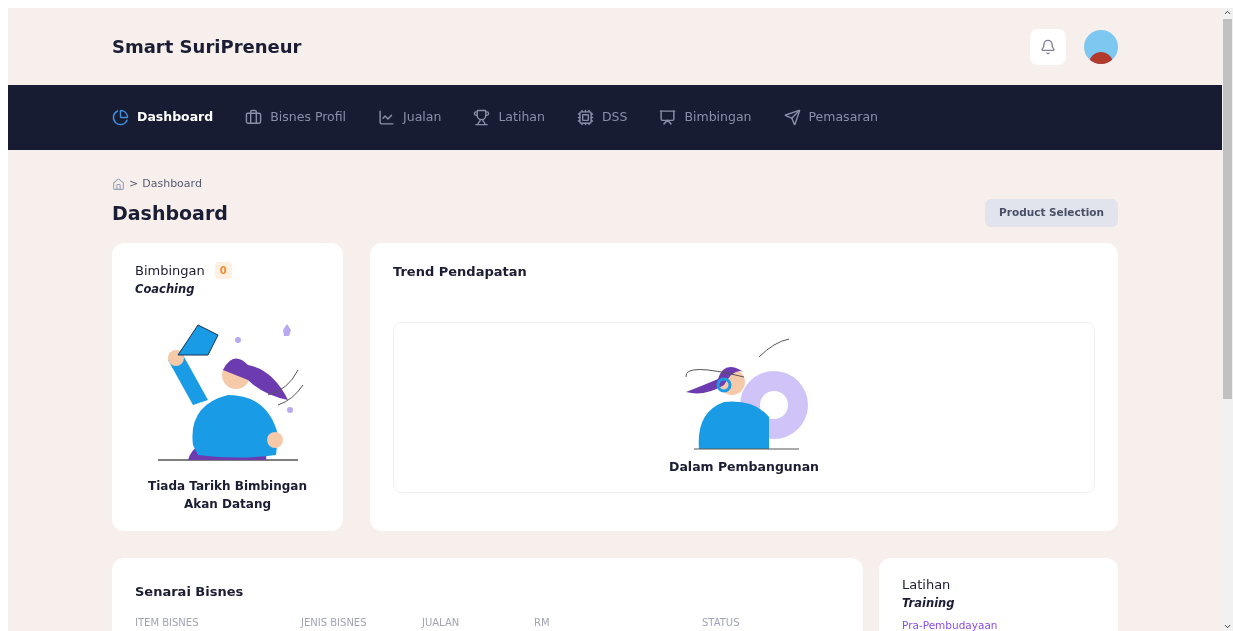 The height and width of the screenshot is (631, 1233). I want to click on page-title: Dashboard, so click(170, 213).